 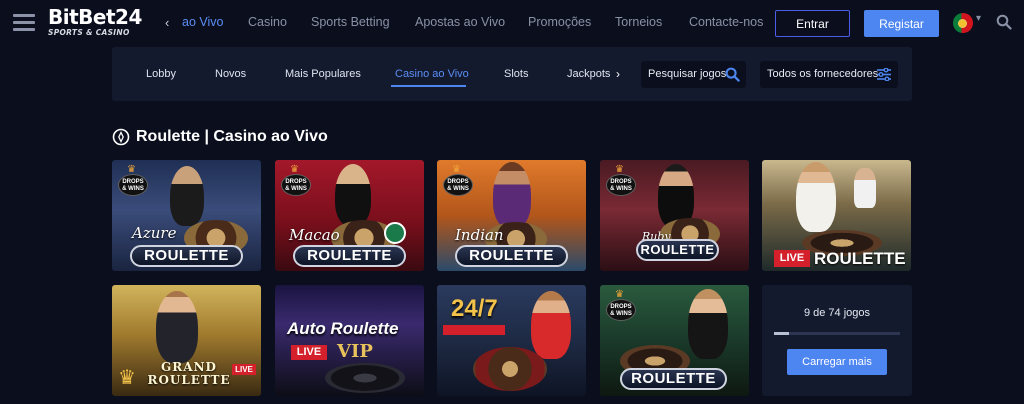 I want to click on vip-label: VIP, so click(x=355, y=351).